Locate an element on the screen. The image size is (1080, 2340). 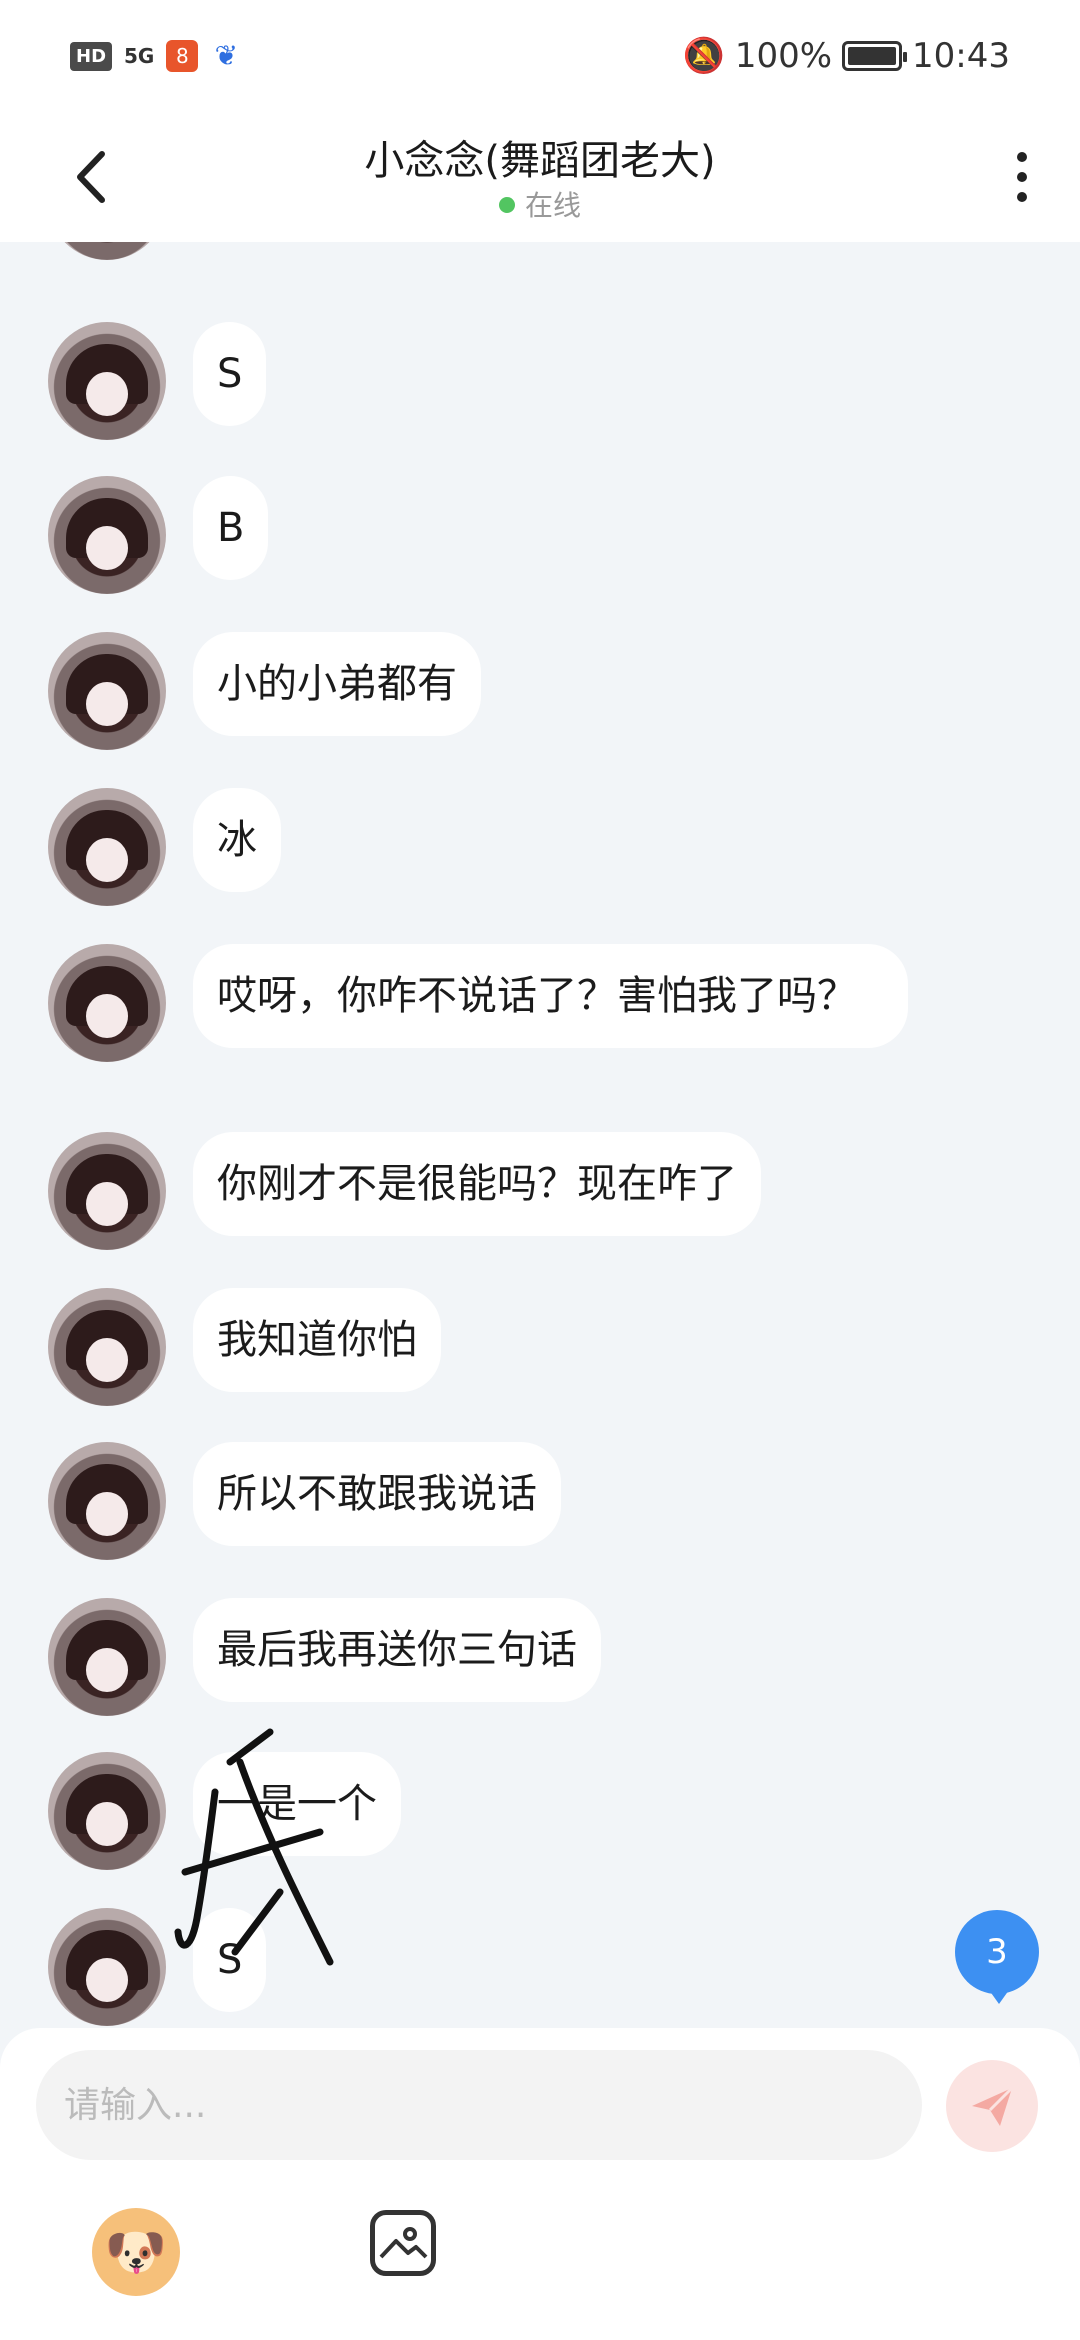
message-bubble: 你刚才不是很能吗？现在咋了 is located at coordinates (477, 1184).